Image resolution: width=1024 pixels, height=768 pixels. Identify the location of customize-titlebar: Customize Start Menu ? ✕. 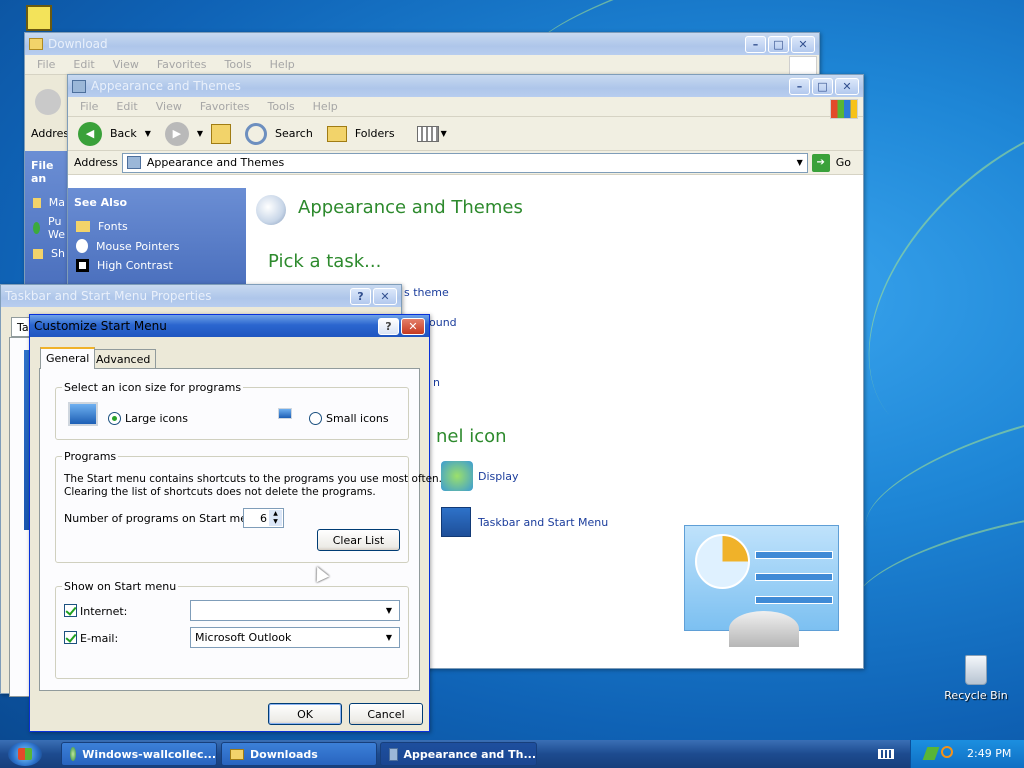
(229, 326).